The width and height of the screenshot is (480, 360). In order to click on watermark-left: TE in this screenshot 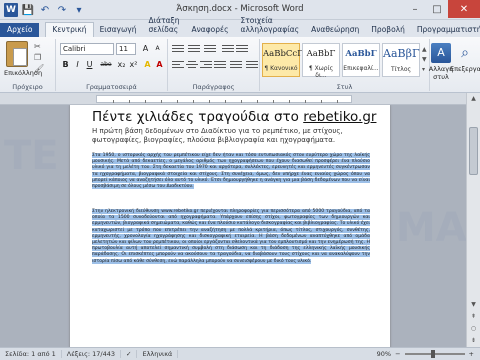, I will do `click(31, 156)`.